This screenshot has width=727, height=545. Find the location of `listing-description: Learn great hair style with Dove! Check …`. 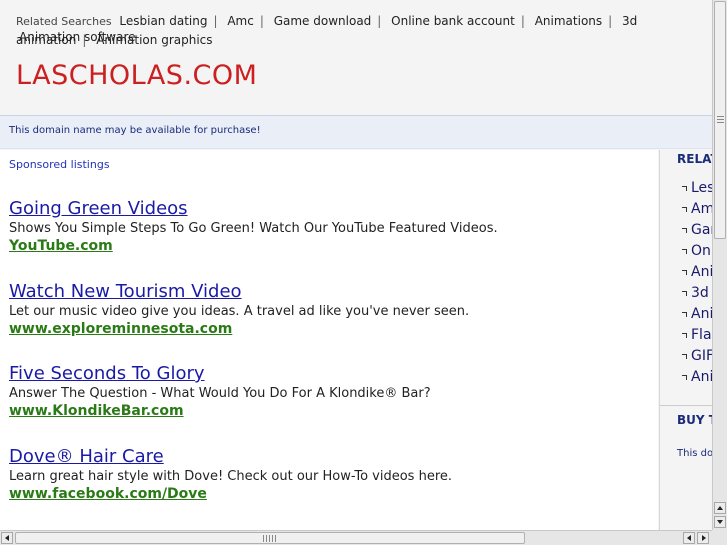

listing-description: Learn great hair style with Dove! Check … is located at coordinates (231, 476).